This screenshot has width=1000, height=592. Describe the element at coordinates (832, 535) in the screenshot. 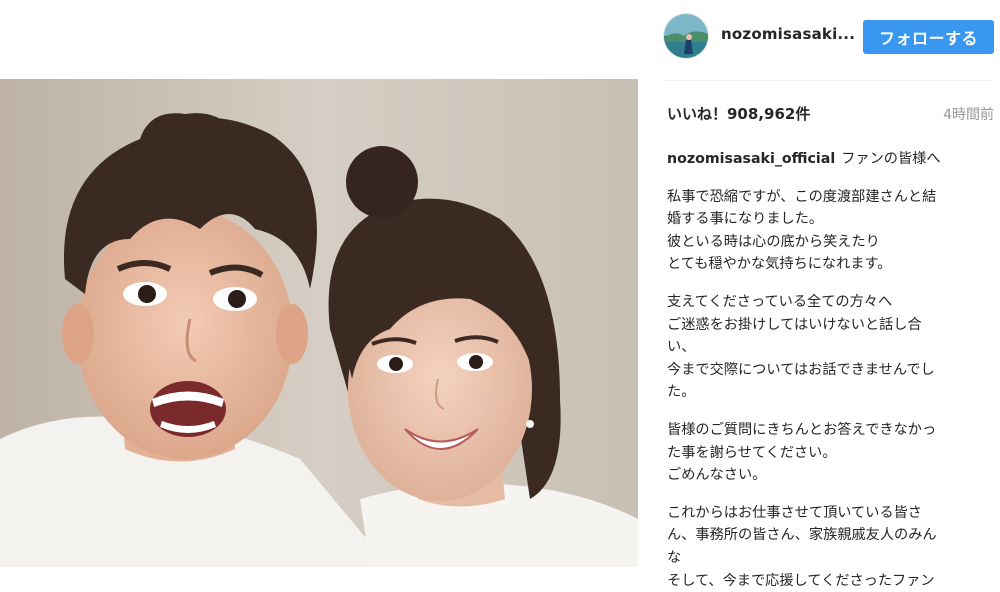

I see `caption-line: ん、事務所の皆さん、家族親戚友人のみん` at that location.